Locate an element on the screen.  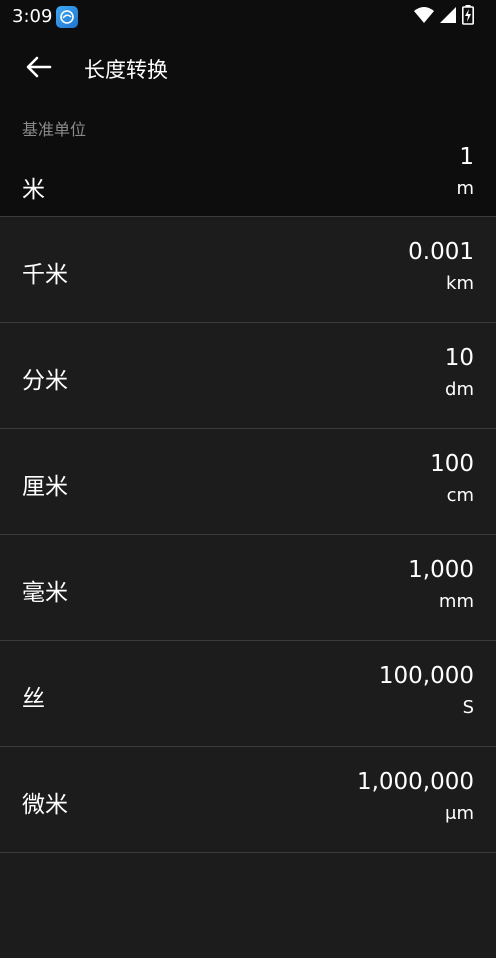
base-unit-section: 基准单位 米 1 m is located at coordinates (248, 159).